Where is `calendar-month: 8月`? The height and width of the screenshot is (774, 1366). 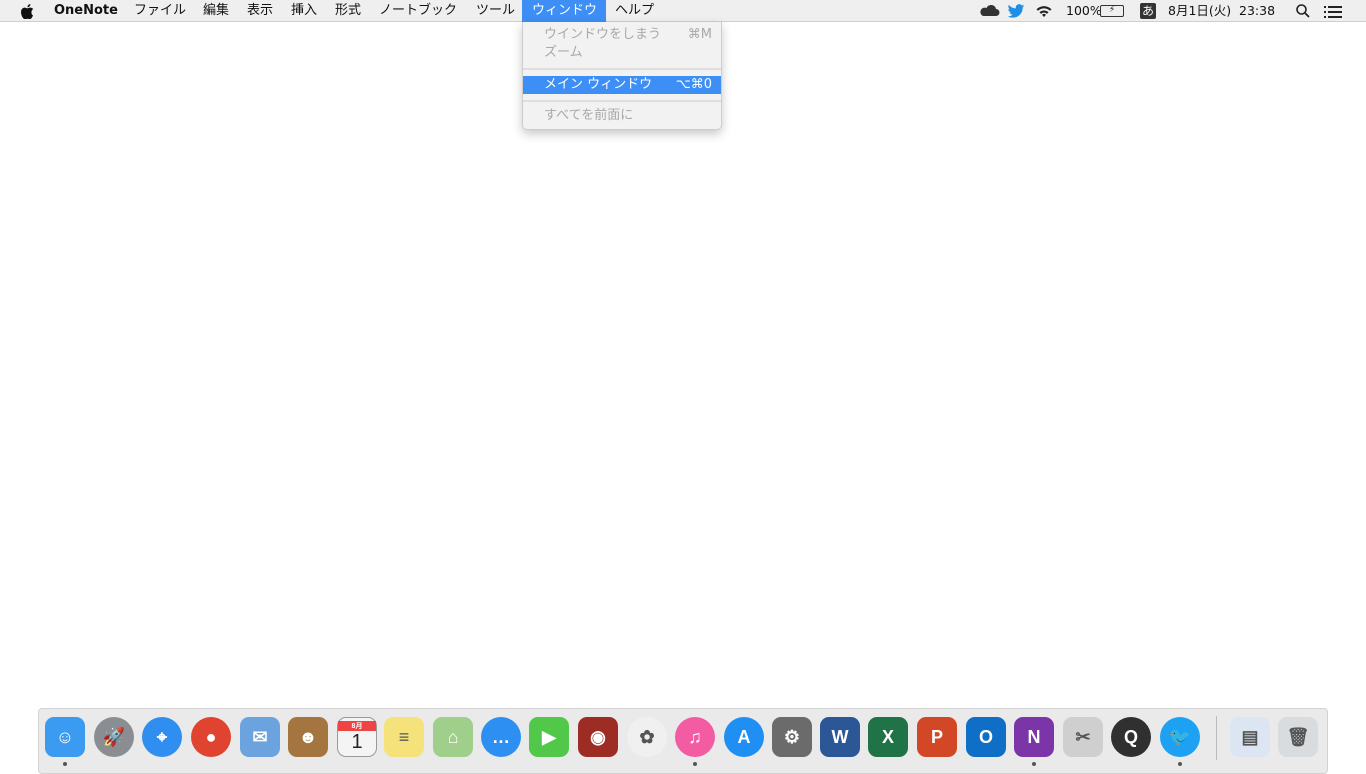
calendar-month: 8月 is located at coordinates (357, 725).